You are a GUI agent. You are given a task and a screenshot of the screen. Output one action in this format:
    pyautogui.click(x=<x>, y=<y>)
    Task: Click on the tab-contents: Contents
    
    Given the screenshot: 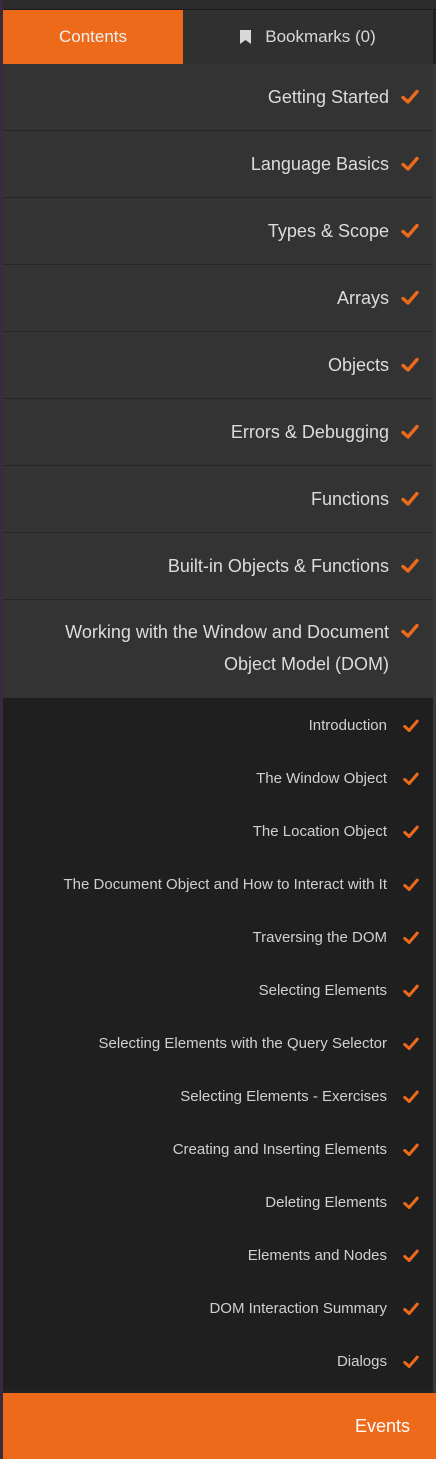 What is the action you would take?
    pyautogui.click(x=93, y=37)
    